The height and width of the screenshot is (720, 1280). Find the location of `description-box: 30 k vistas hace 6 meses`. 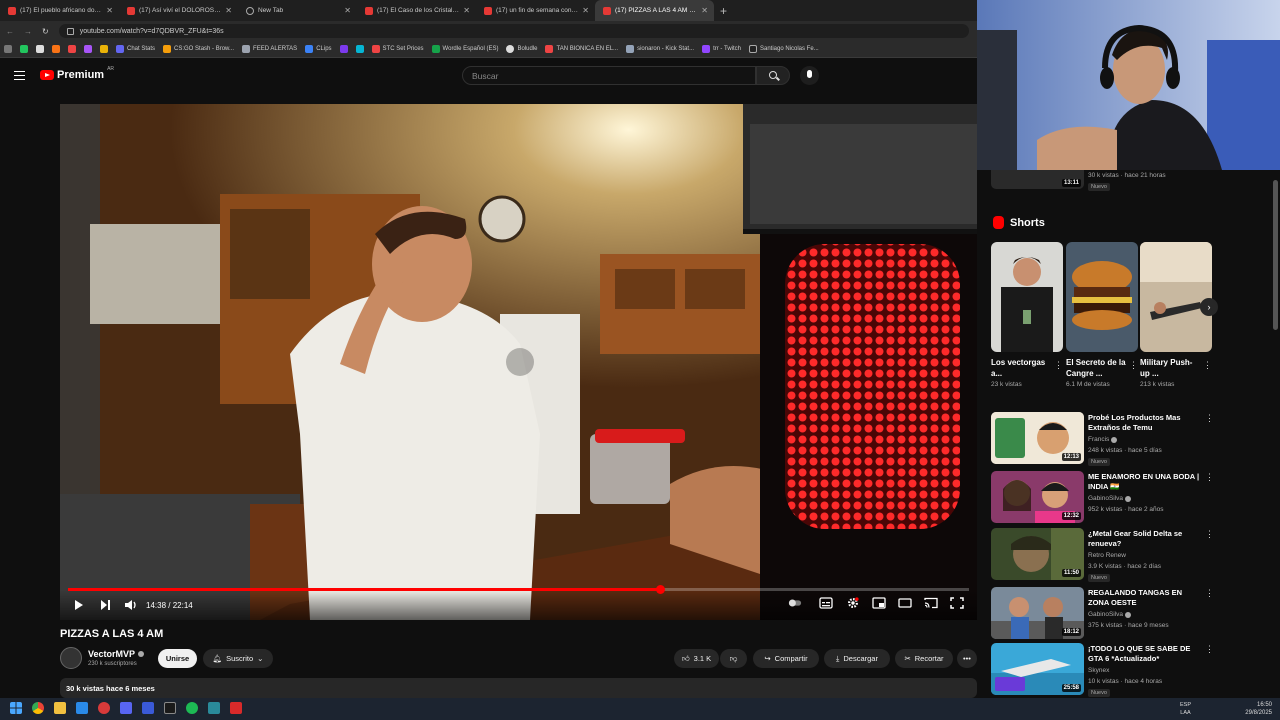

description-box: 30 k vistas hace 6 meses is located at coordinates (518, 688).